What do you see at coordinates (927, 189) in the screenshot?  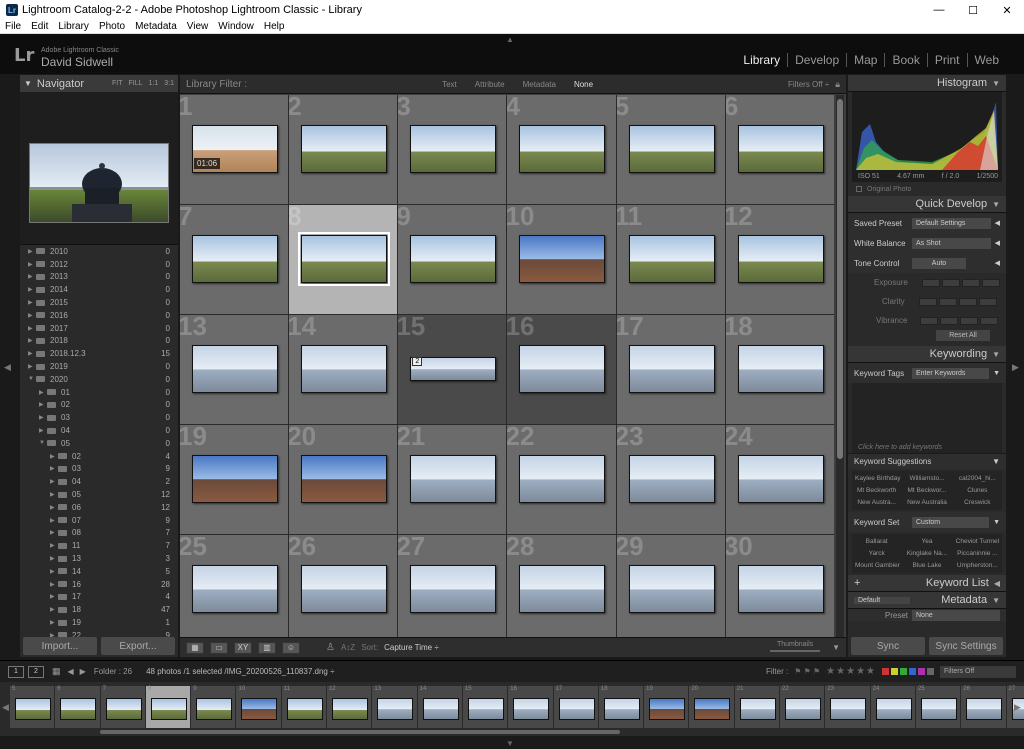 I see `original-photo-toggle: Original Photo` at bounding box center [927, 189].